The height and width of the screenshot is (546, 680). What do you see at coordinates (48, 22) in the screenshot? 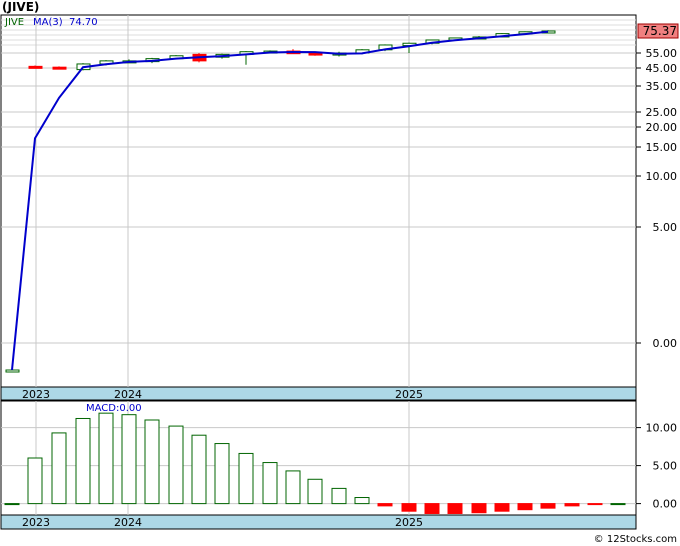
I see `price-legend-ma-label: MA(3)` at bounding box center [48, 22].